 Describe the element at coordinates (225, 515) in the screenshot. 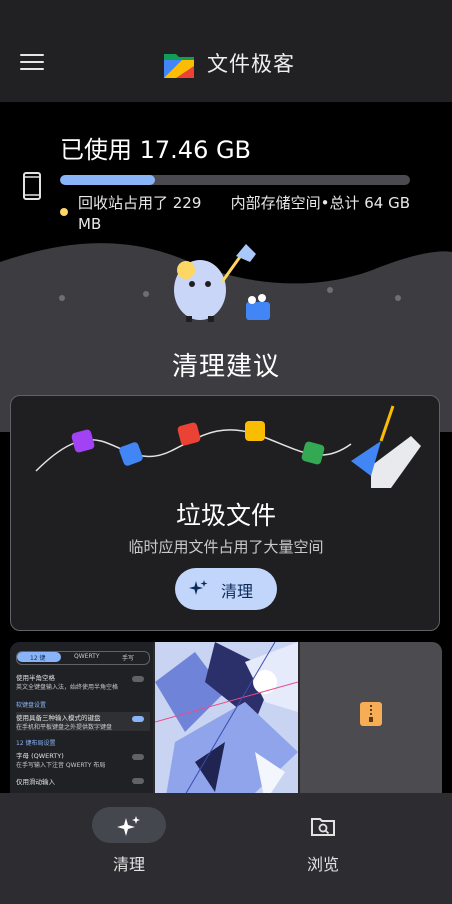

I see `junk-files-title: 垃圾文件` at that location.